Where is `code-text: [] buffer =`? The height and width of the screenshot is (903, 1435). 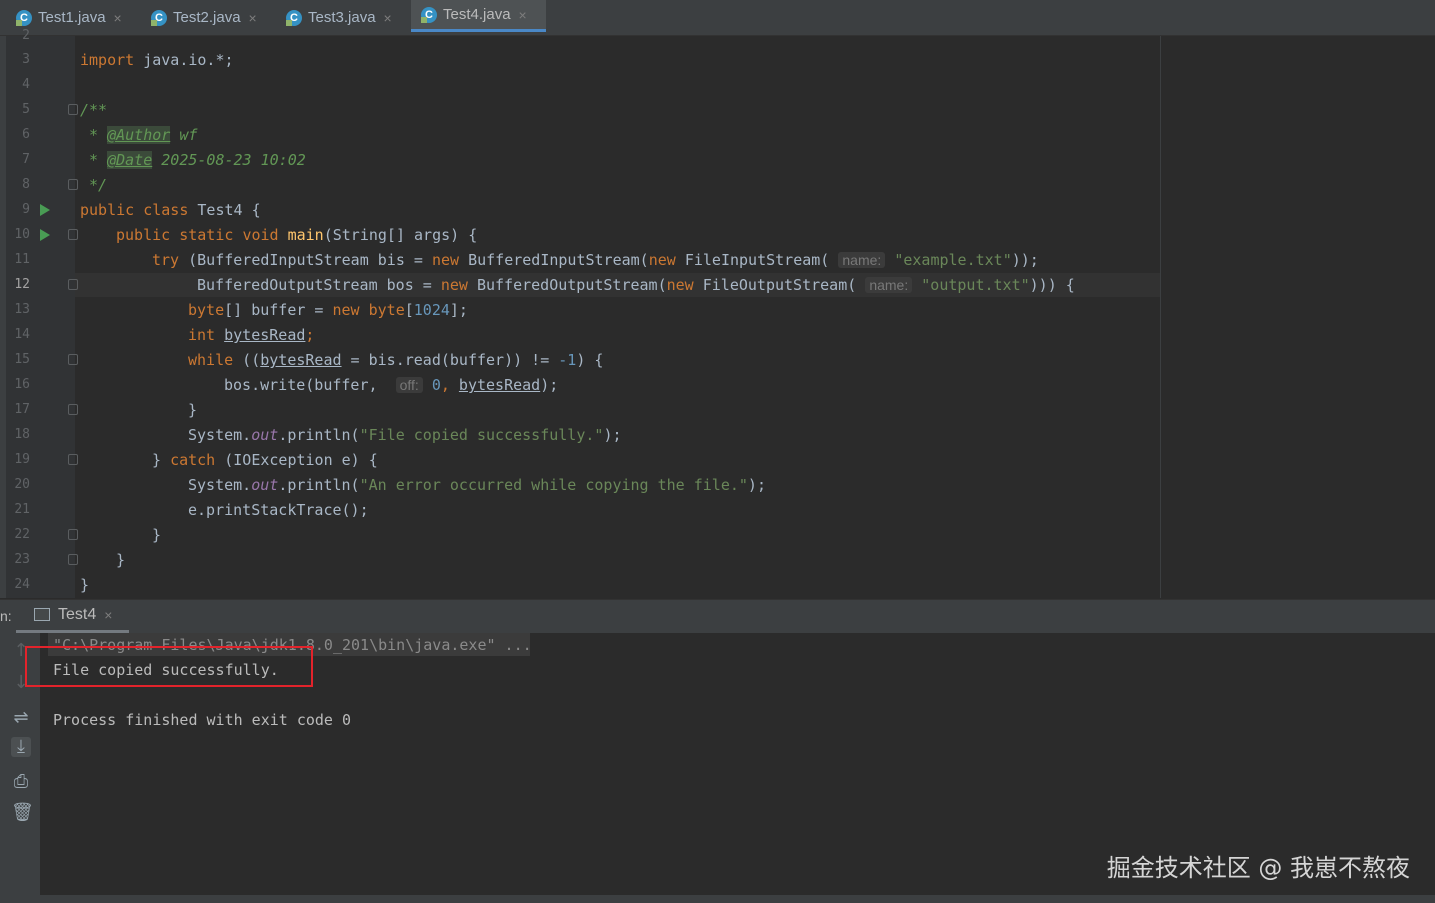
code-text: [] buffer = is located at coordinates (278, 310).